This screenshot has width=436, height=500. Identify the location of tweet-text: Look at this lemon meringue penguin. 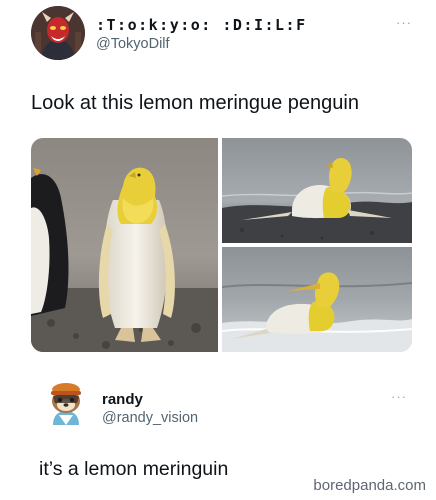
(195, 103).